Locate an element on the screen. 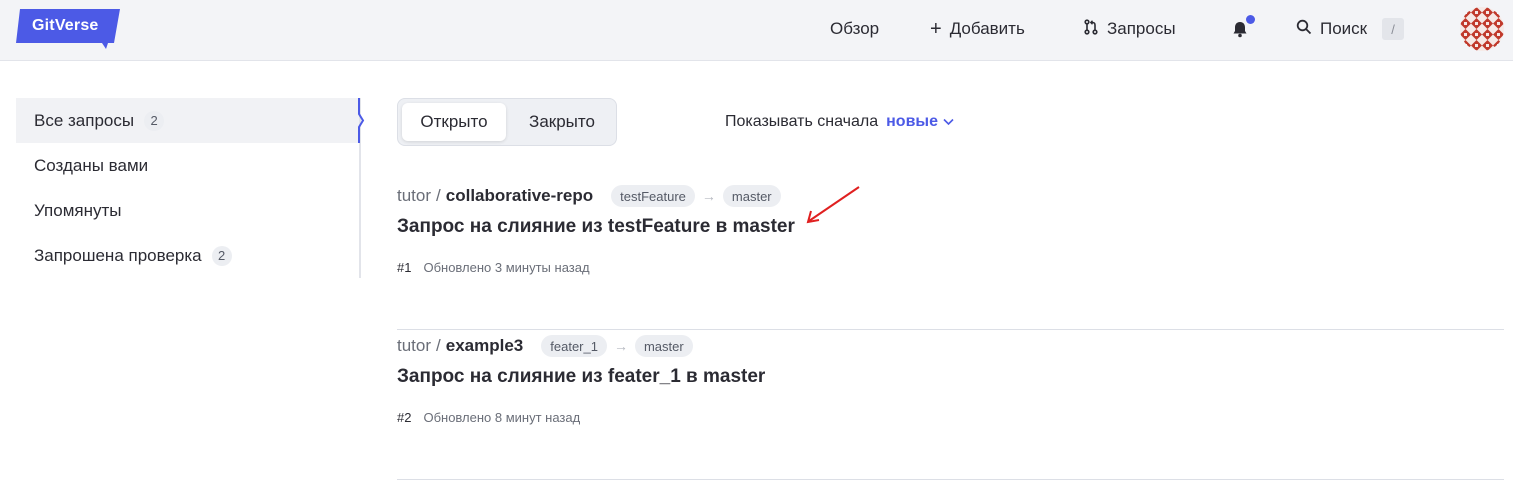  repo-name: example3 is located at coordinates (485, 346).